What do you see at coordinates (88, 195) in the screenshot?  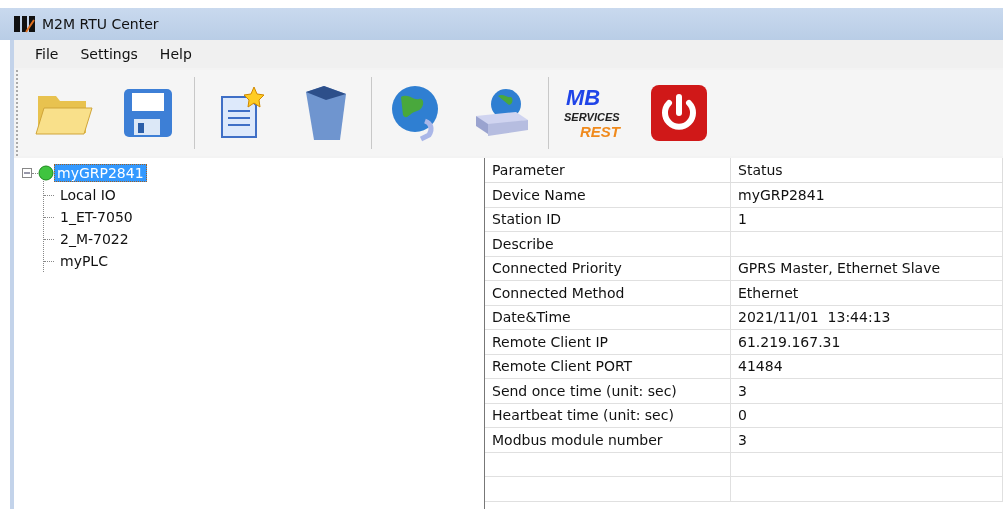 I see `tree-node: Local IO` at bounding box center [88, 195].